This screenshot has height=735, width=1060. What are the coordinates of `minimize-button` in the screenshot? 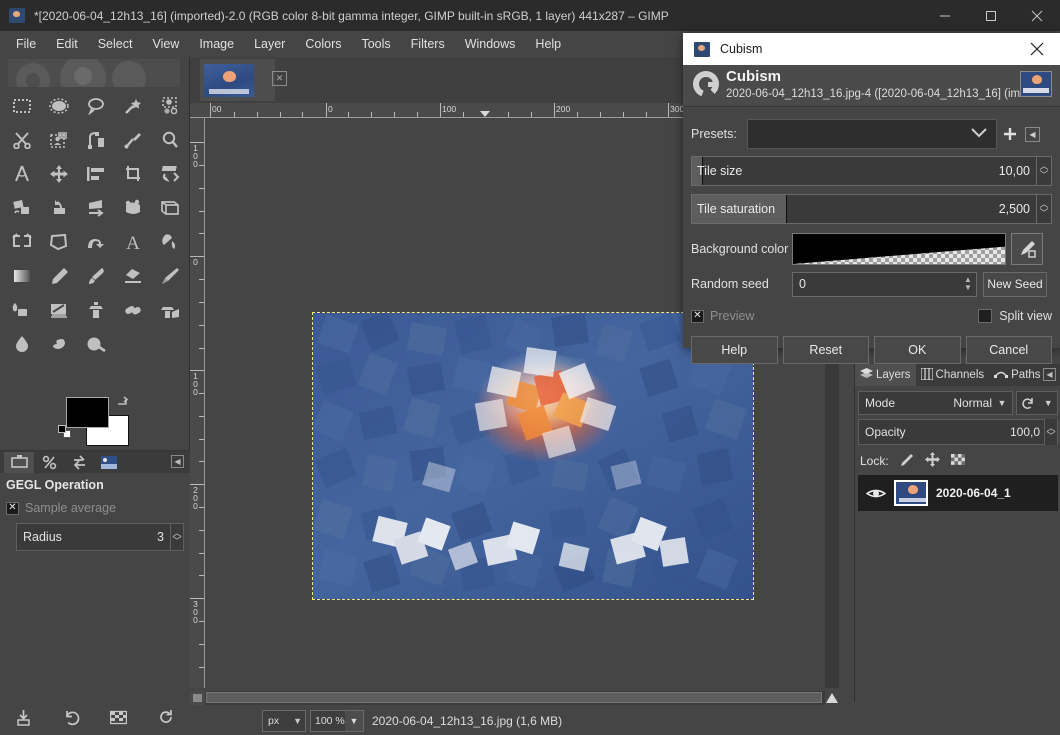 It's located at (945, 15).